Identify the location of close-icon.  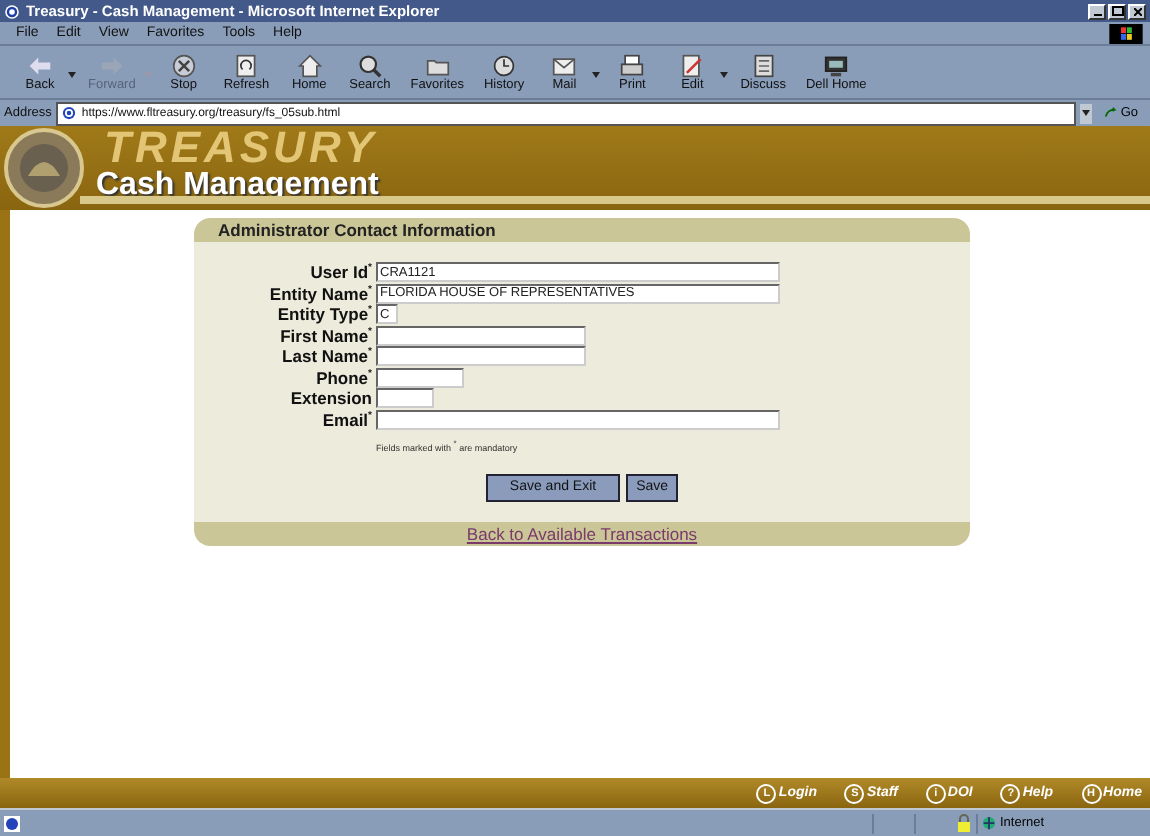
(1137, 11).